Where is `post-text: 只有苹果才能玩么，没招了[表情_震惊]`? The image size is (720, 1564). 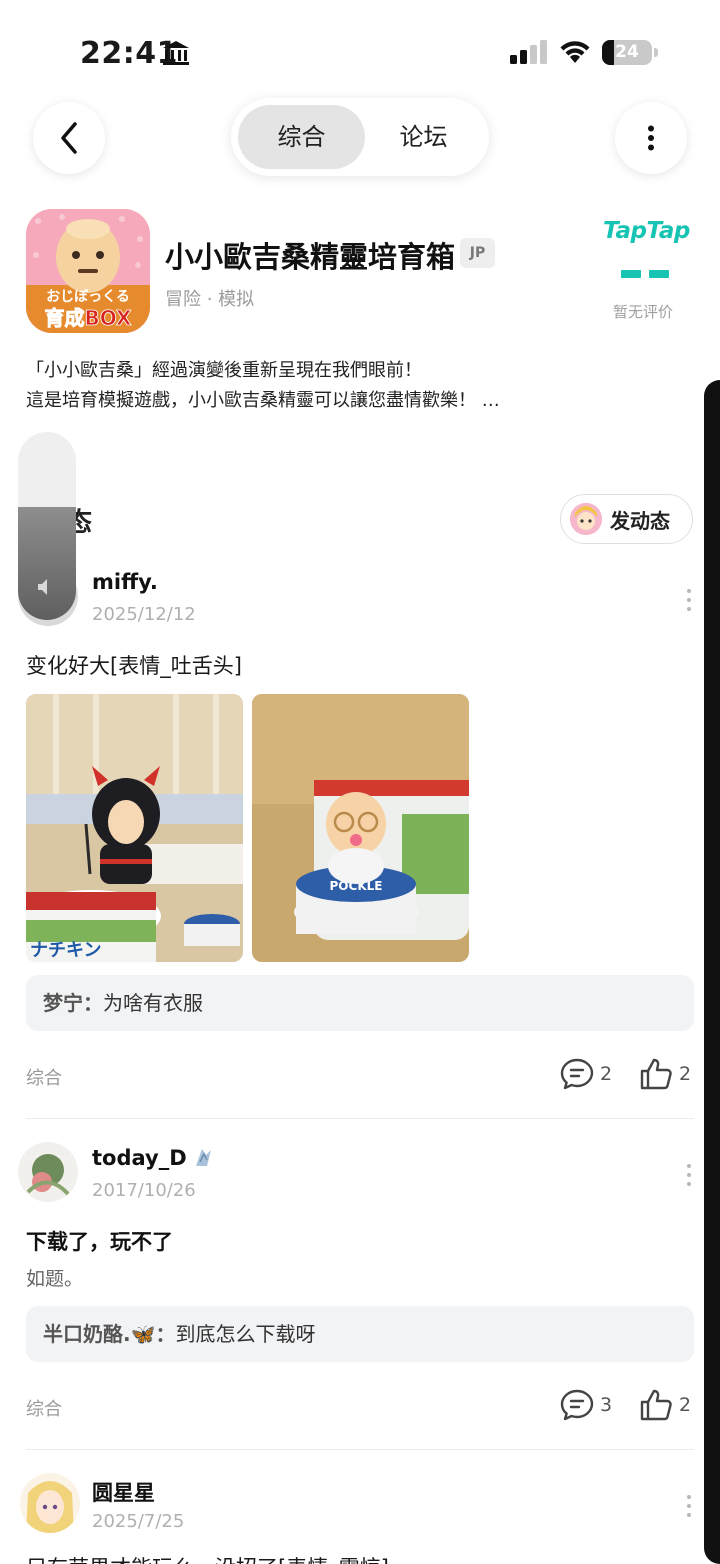 post-text: 只有苹果才能玩么，没招了[表情_震惊] is located at coordinates (207, 1558).